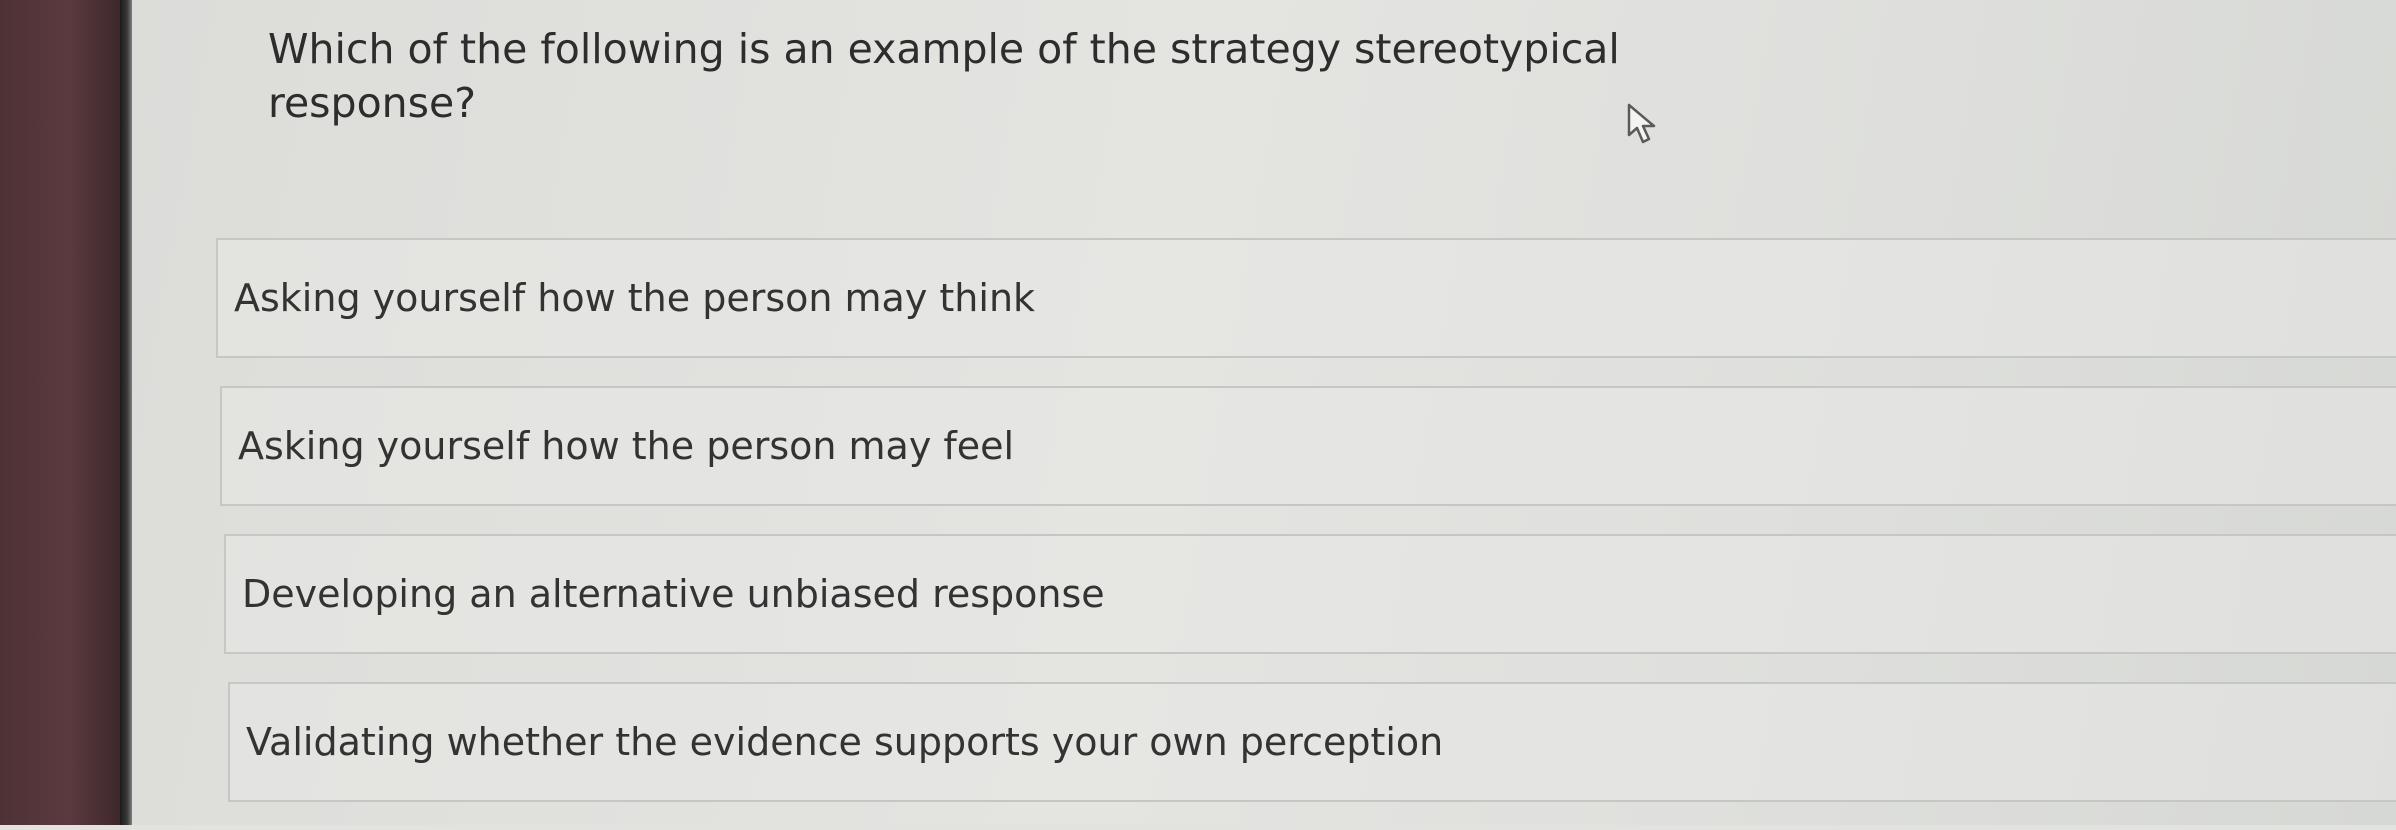 This screenshot has height=830, width=2396. What do you see at coordinates (1308, 446) in the screenshot?
I see `answer-option-2: Asking yourself how the person may feel` at bounding box center [1308, 446].